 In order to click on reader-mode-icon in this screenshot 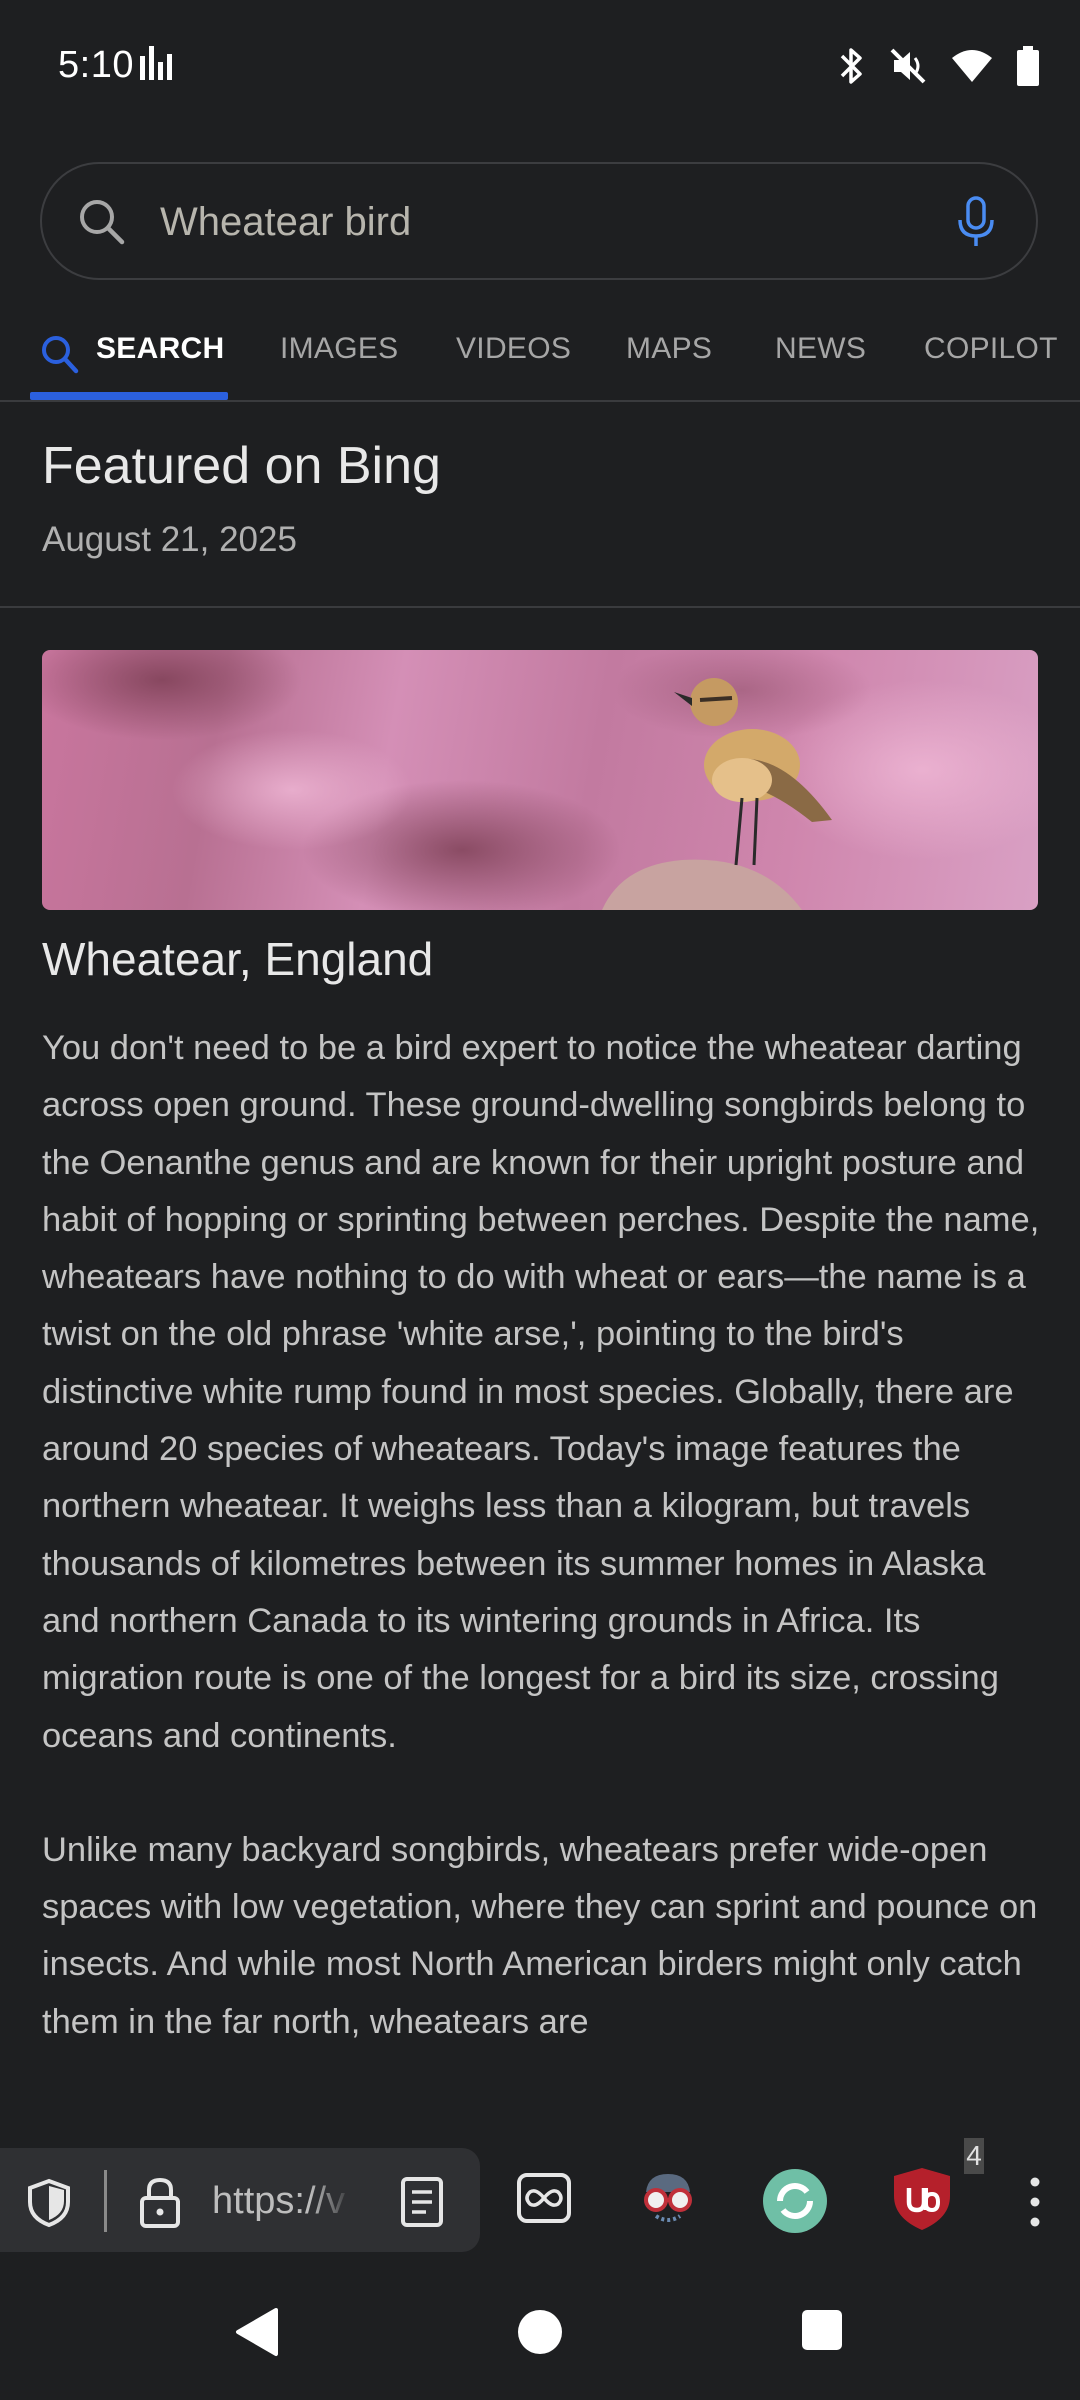, I will do `click(422, 2202)`.